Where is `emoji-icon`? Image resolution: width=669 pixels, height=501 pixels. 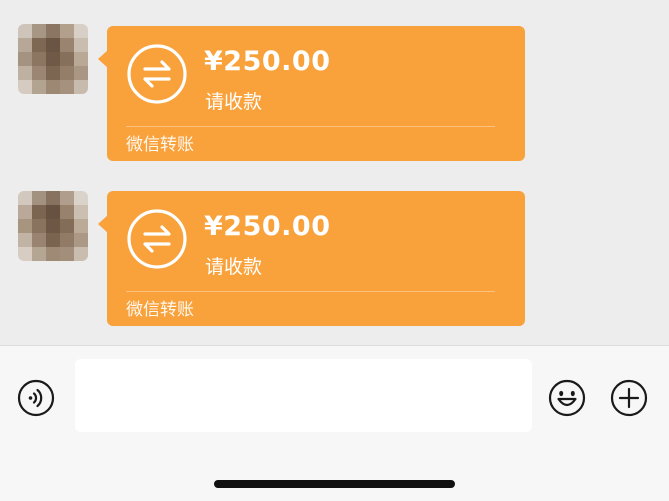
emoji-icon is located at coordinates (567, 398).